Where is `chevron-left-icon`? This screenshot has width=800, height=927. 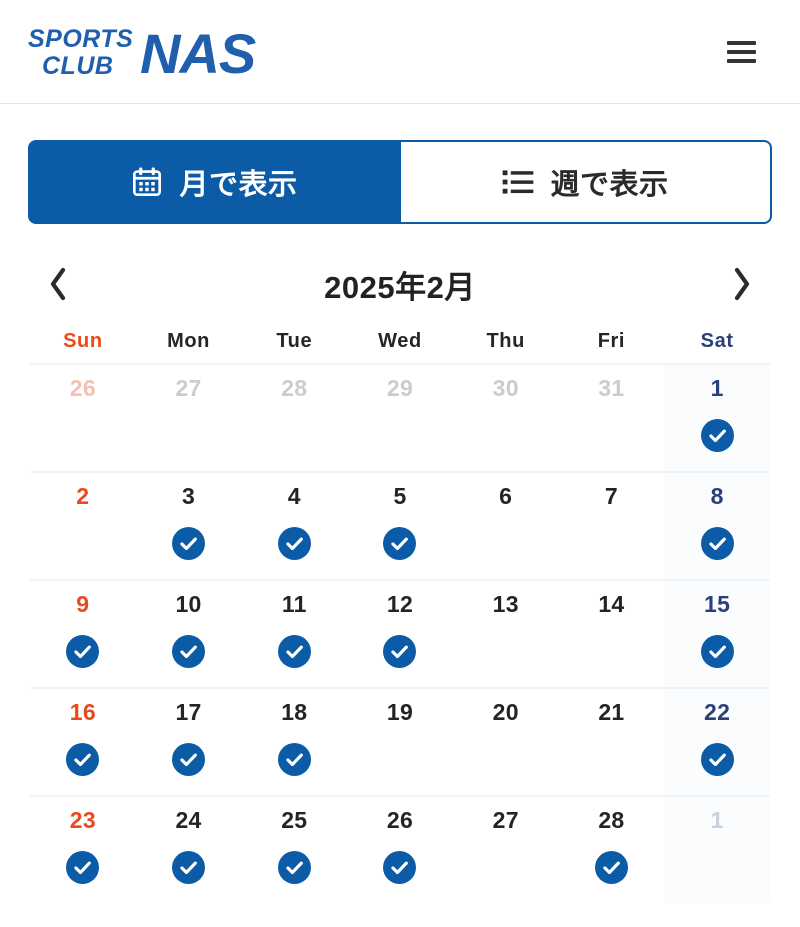
chevron-left-icon is located at coordinates (58, 284).